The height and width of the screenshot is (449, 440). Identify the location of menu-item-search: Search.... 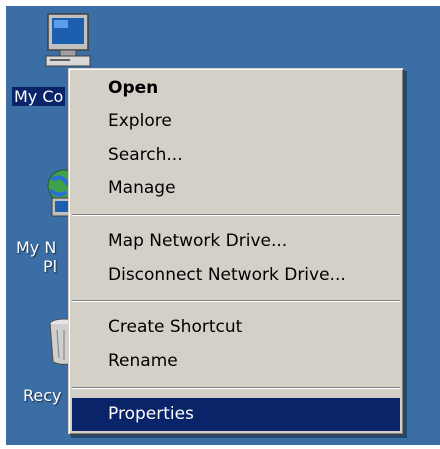
(236, 155).